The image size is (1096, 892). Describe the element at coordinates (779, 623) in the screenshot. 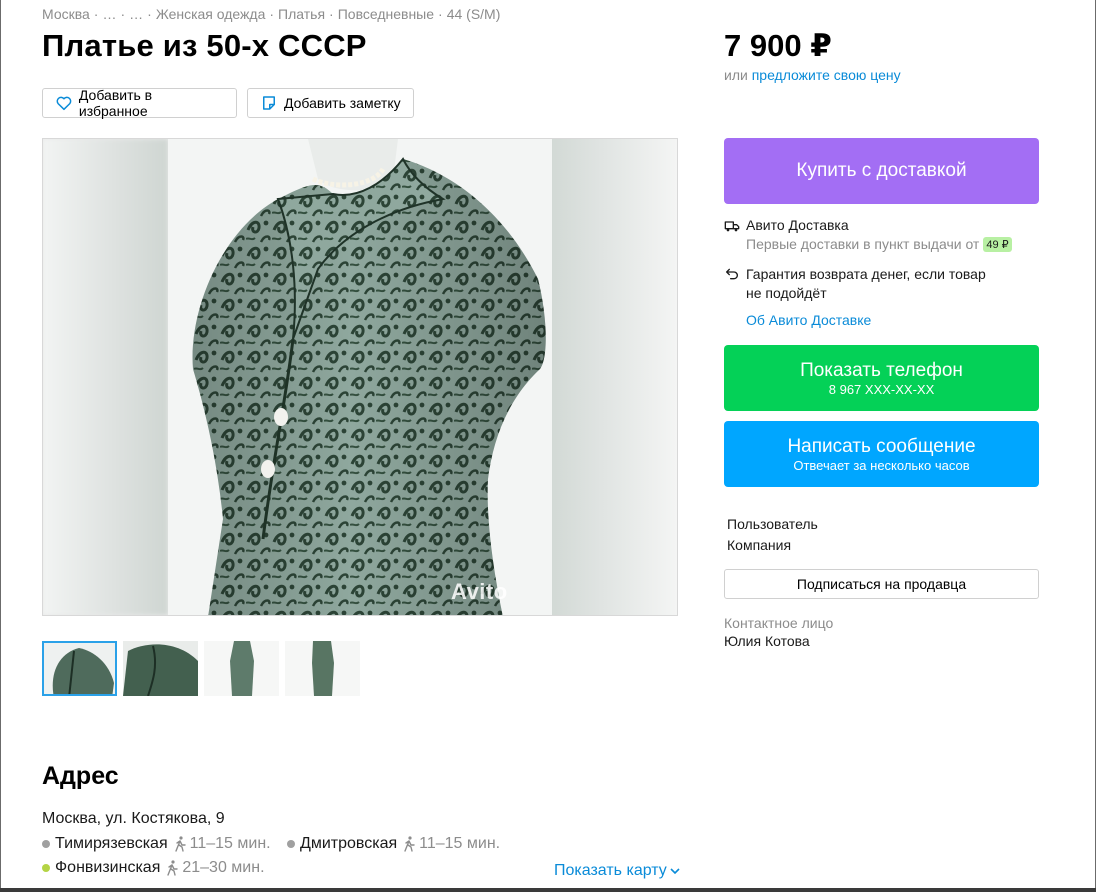

I see `contact-person-label: Контактное лицо` at that location.